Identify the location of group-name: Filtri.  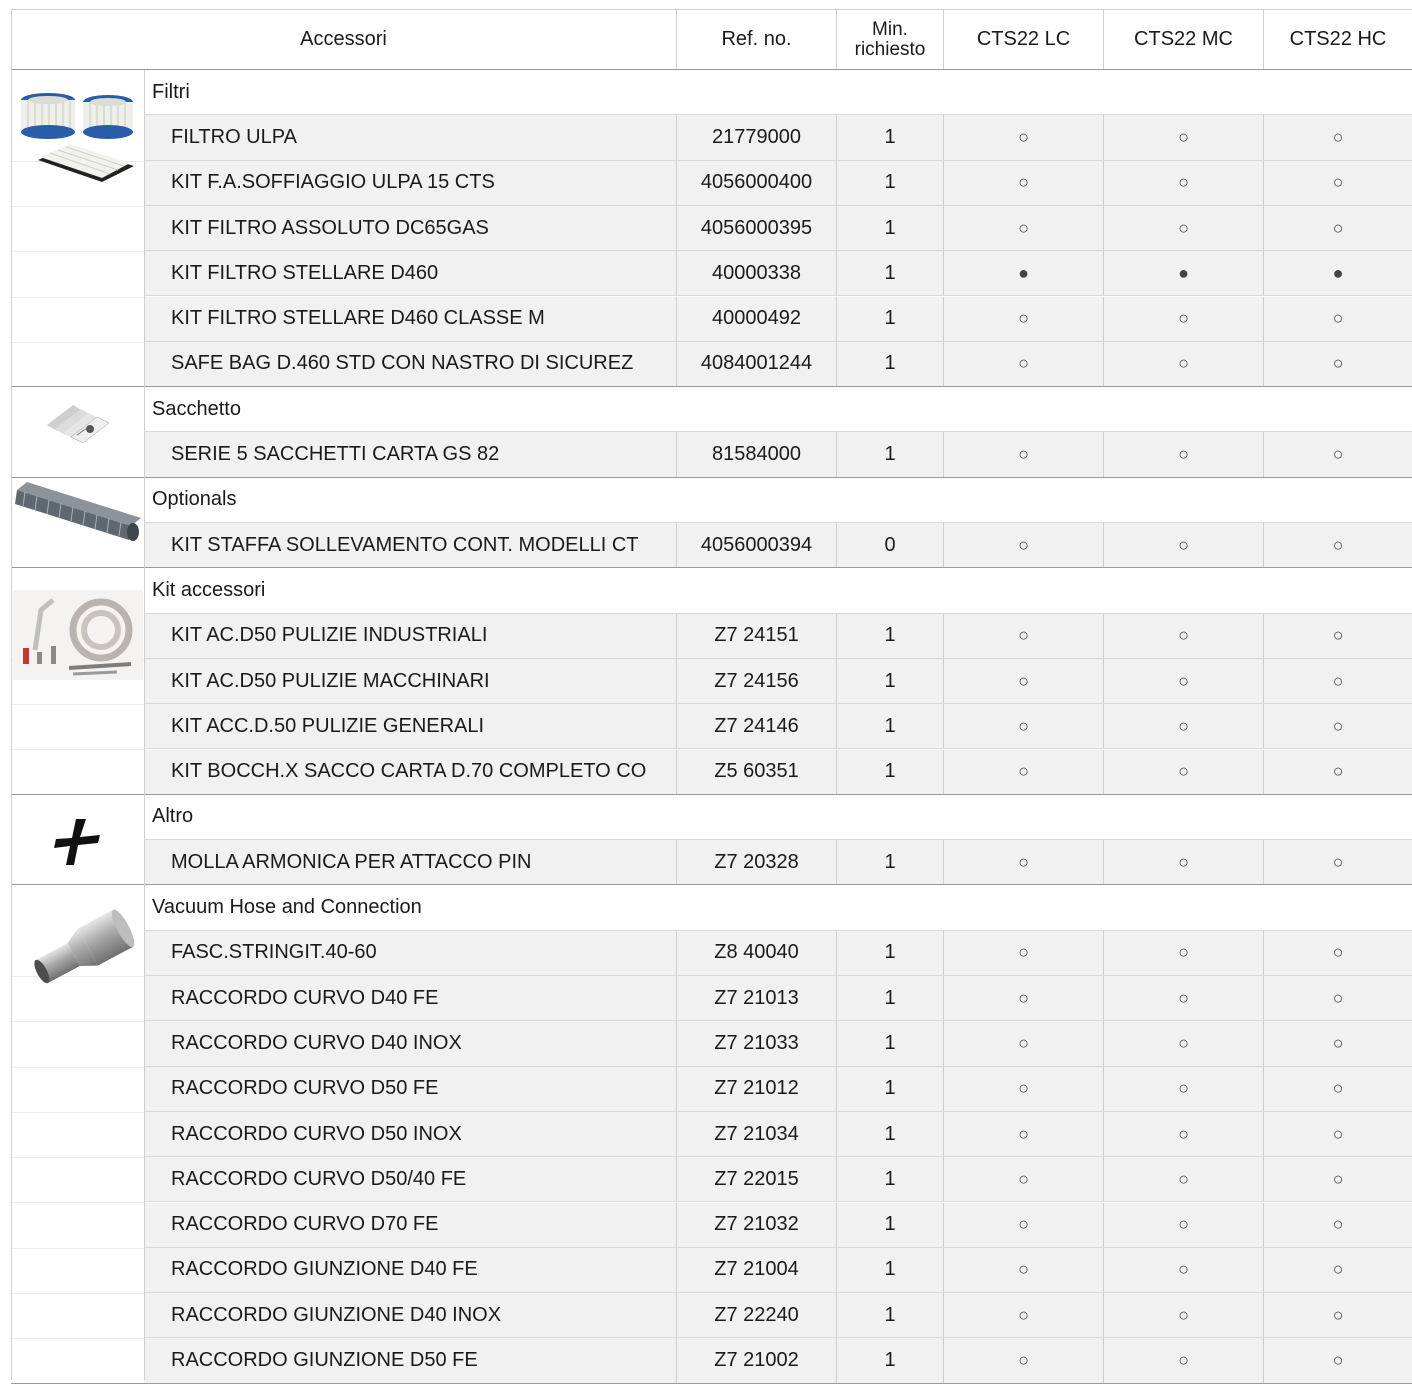
(171, 91).